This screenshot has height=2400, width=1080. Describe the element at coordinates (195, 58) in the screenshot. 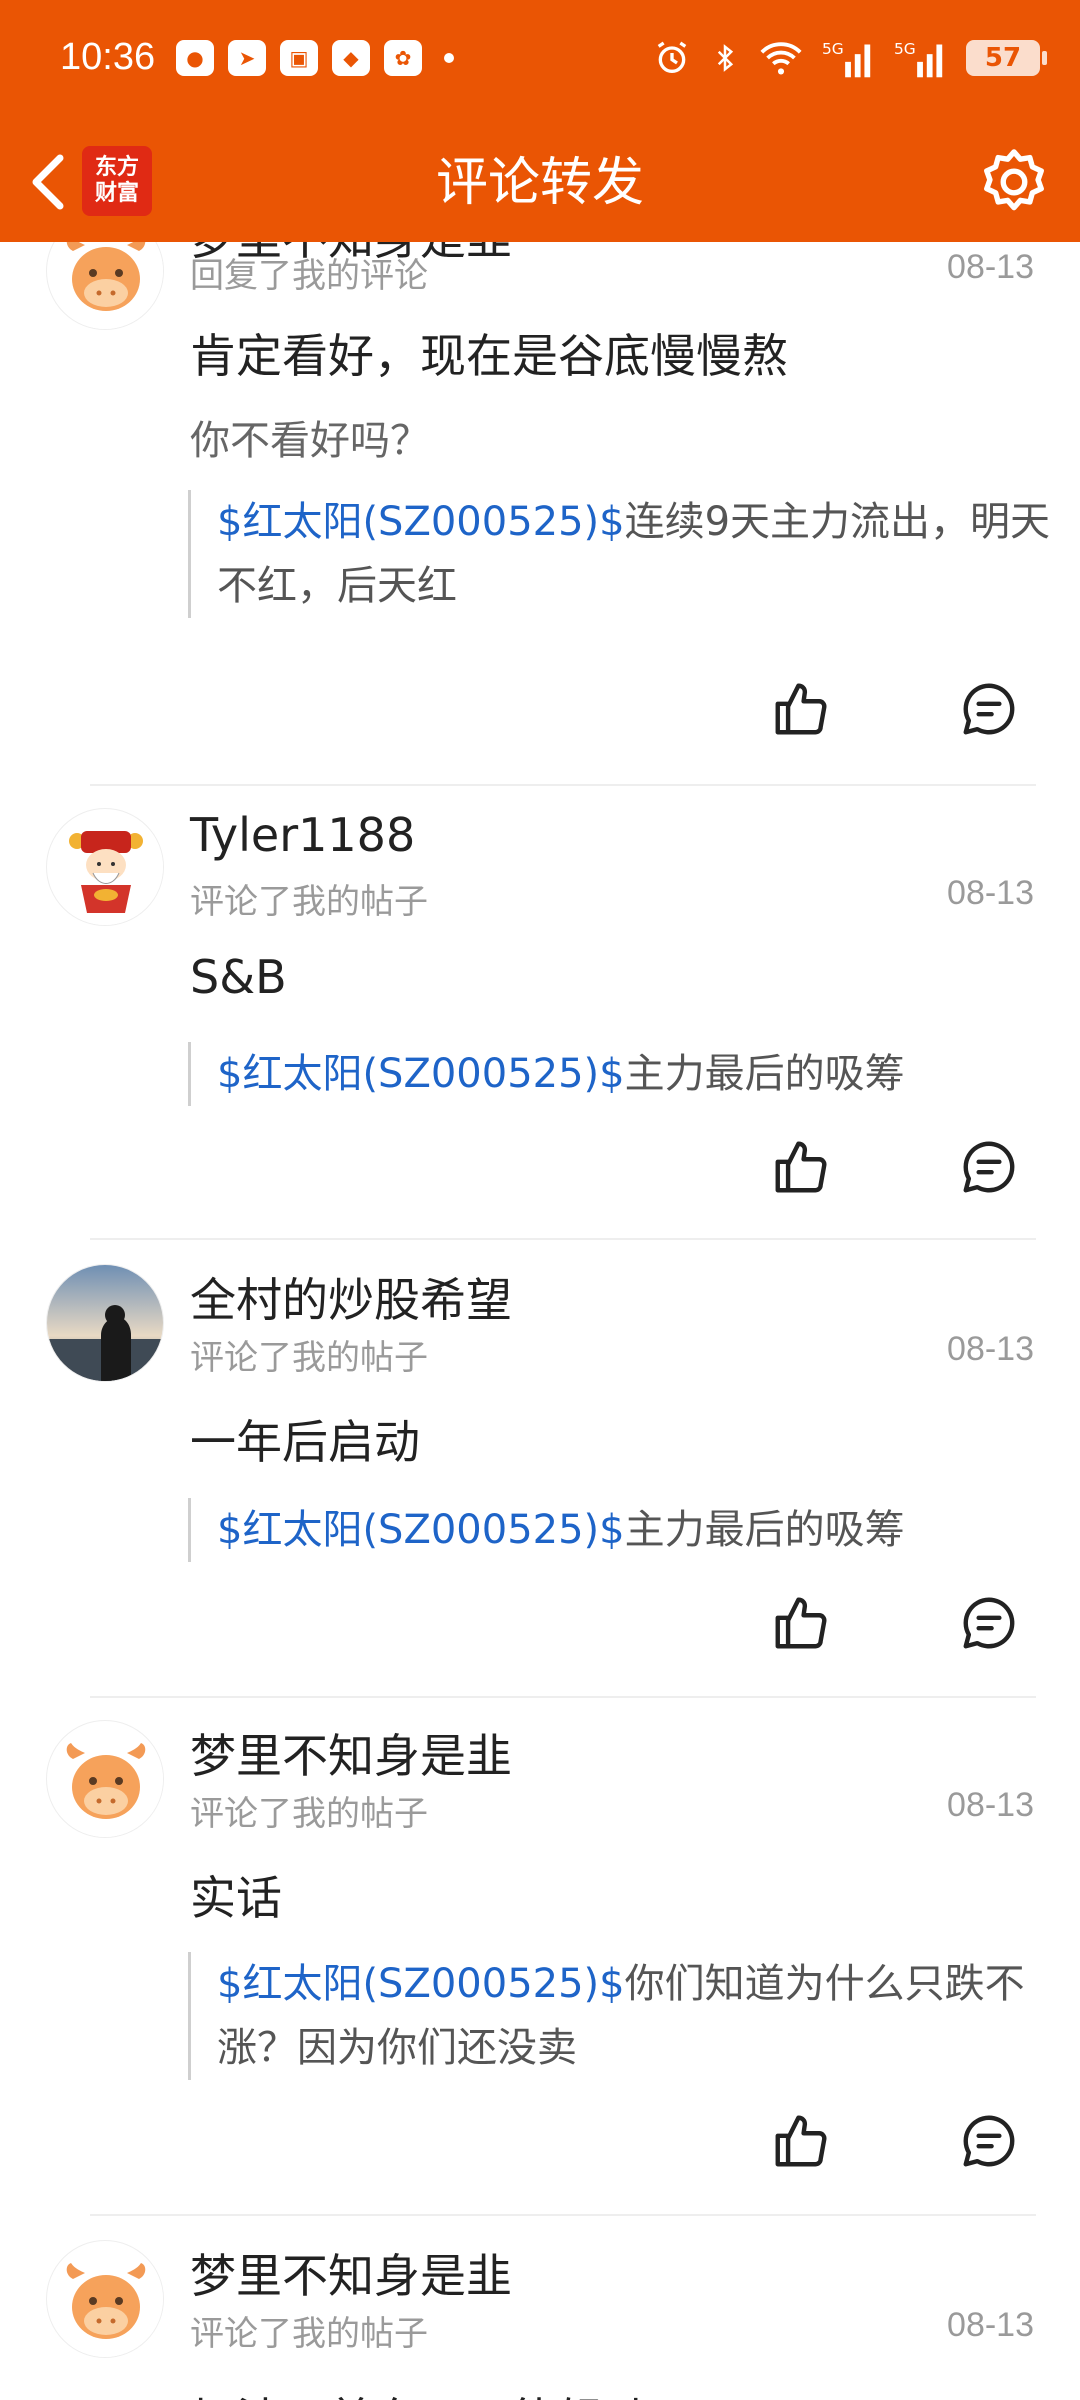

I see `wechat-icon: ●` at that location.